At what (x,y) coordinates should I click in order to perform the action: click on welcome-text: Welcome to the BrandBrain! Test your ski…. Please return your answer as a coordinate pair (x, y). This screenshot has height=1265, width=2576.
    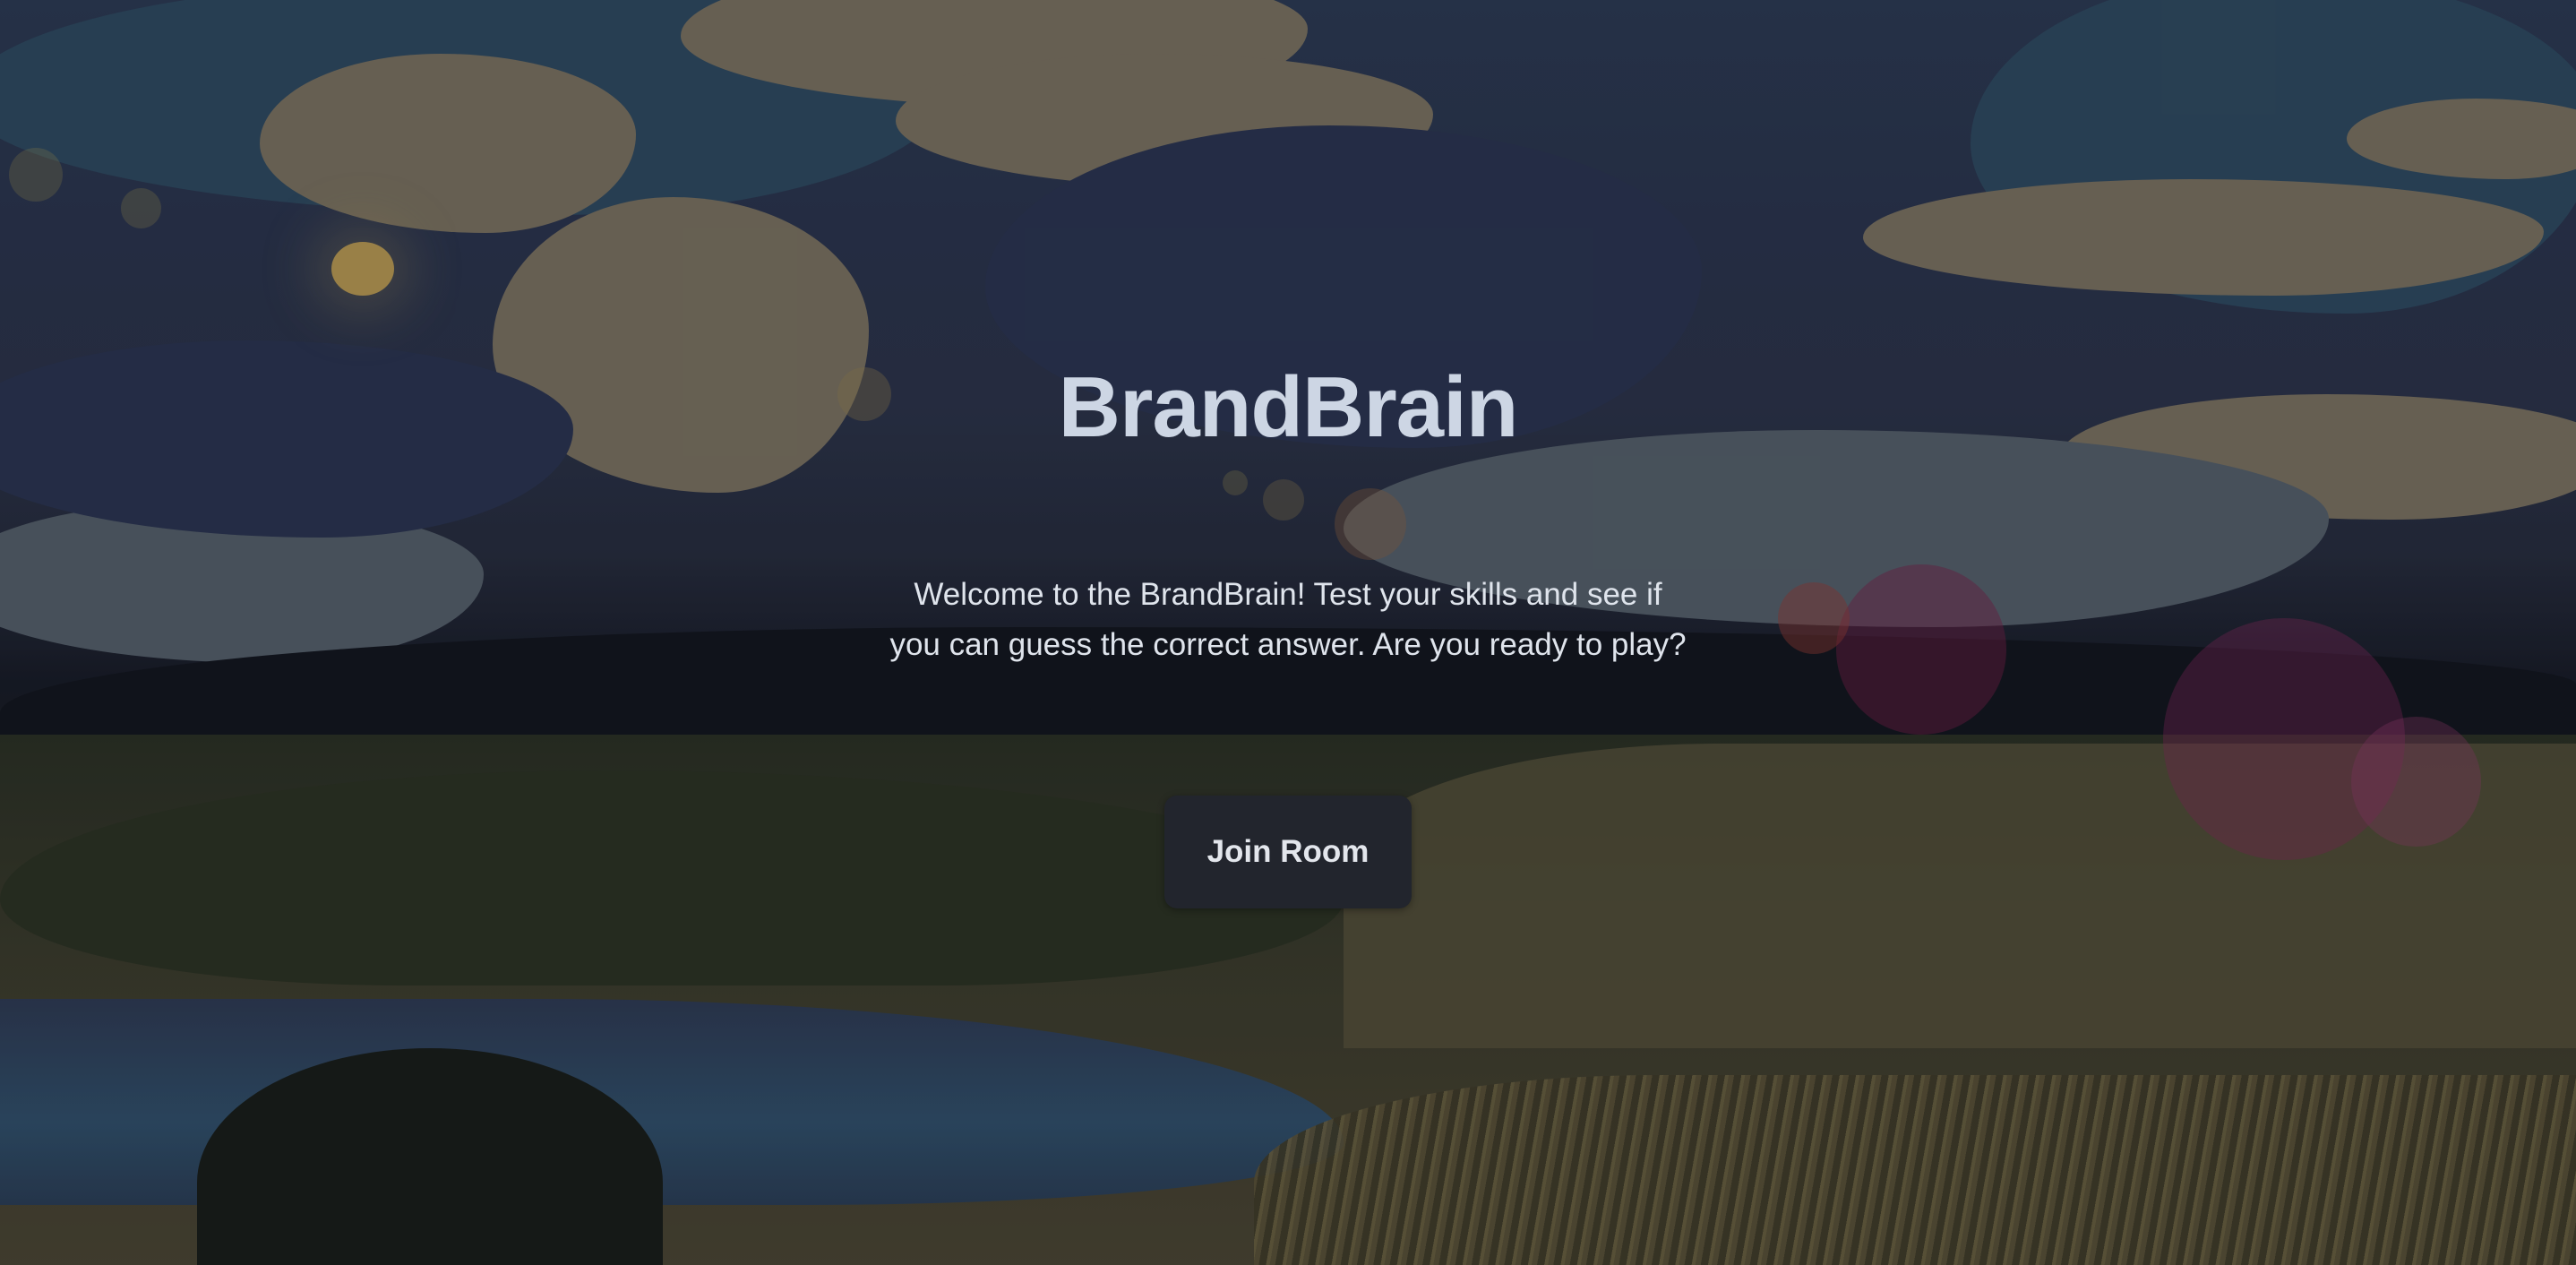
    Looking at the image, I should click on (1288, 619).